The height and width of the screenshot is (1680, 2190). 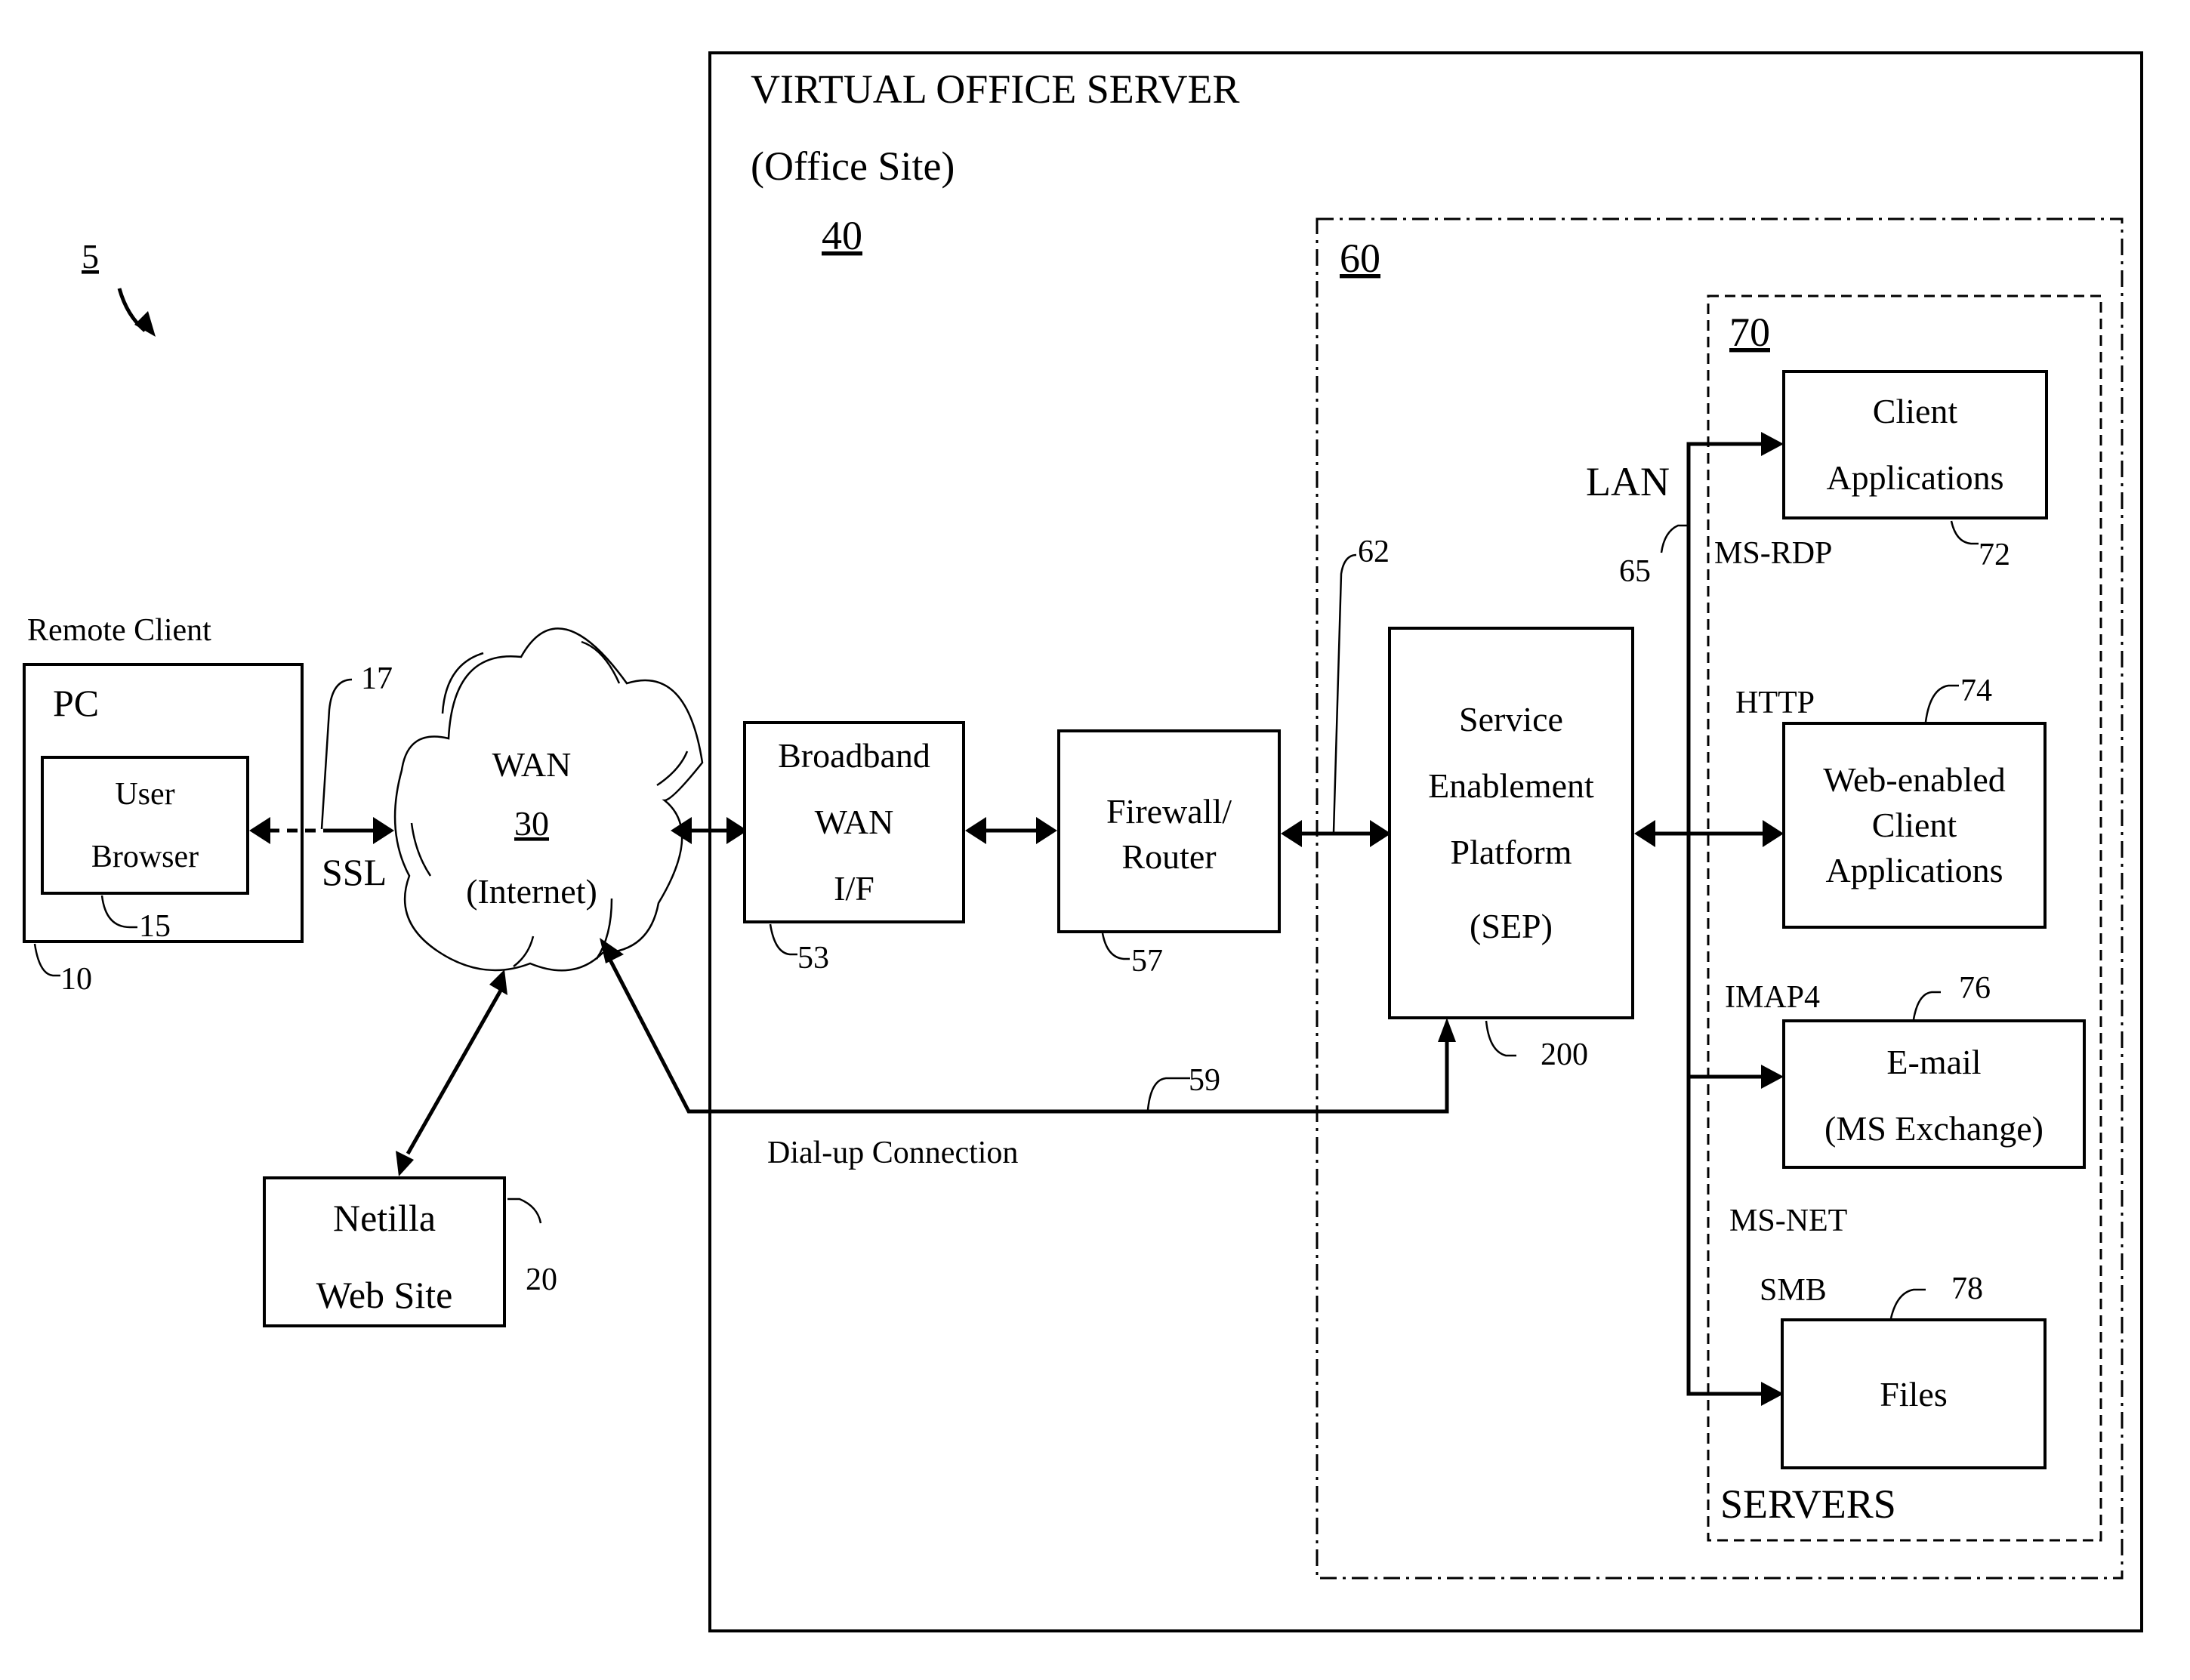 I want to click on sep-web-arrow-left-icon, so click(x=1644, y=833).